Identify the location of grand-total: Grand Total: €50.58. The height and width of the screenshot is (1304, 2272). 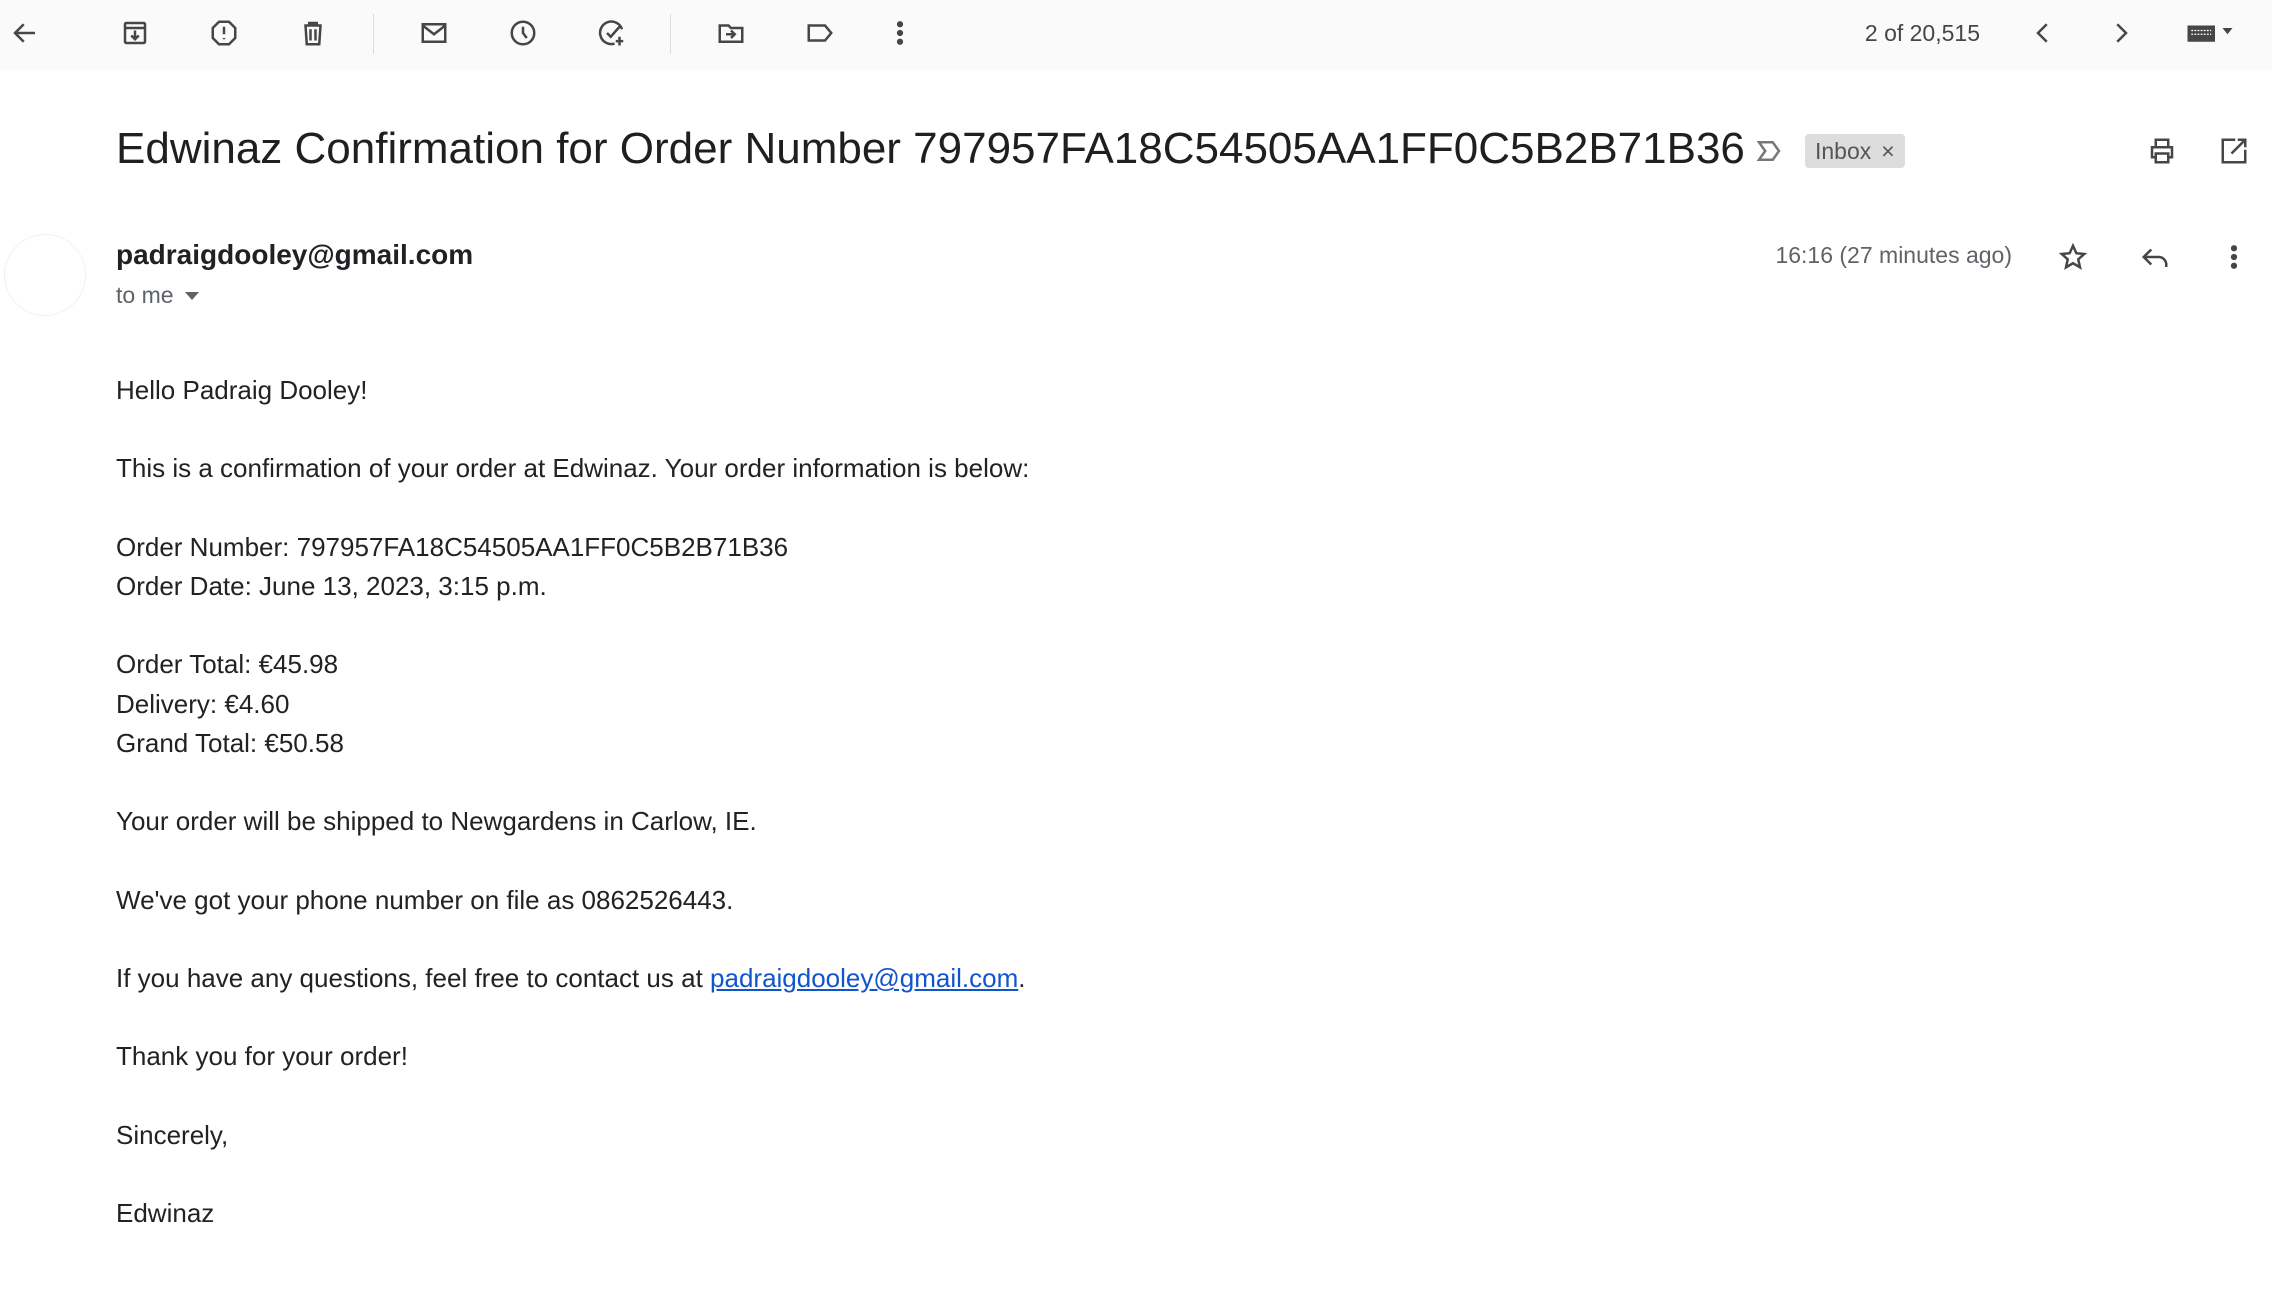
(230, 742).